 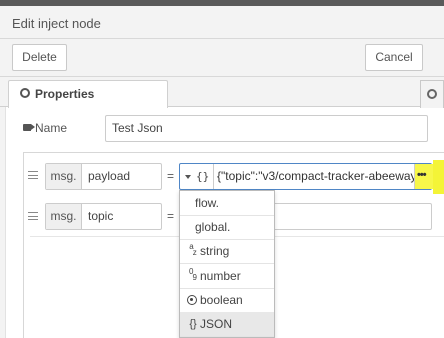 What do you see at coordinates (192, 300) in the screenshot?
I see `toggle-icon` at bounding box center [192, 300].